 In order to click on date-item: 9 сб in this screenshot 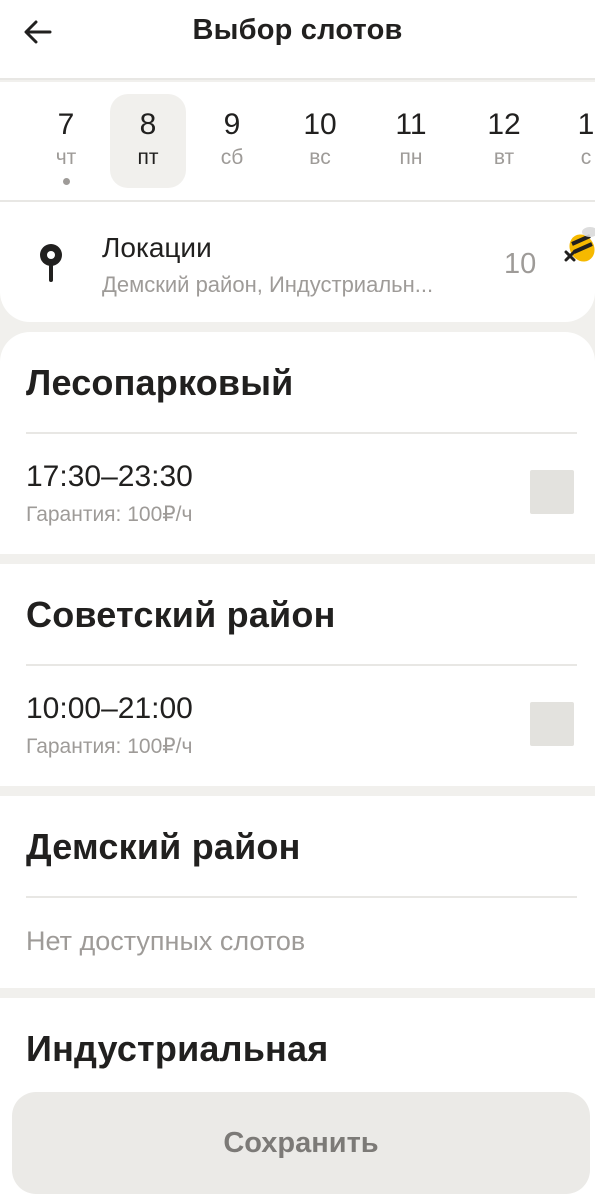, I will do `click(232, 141)`.